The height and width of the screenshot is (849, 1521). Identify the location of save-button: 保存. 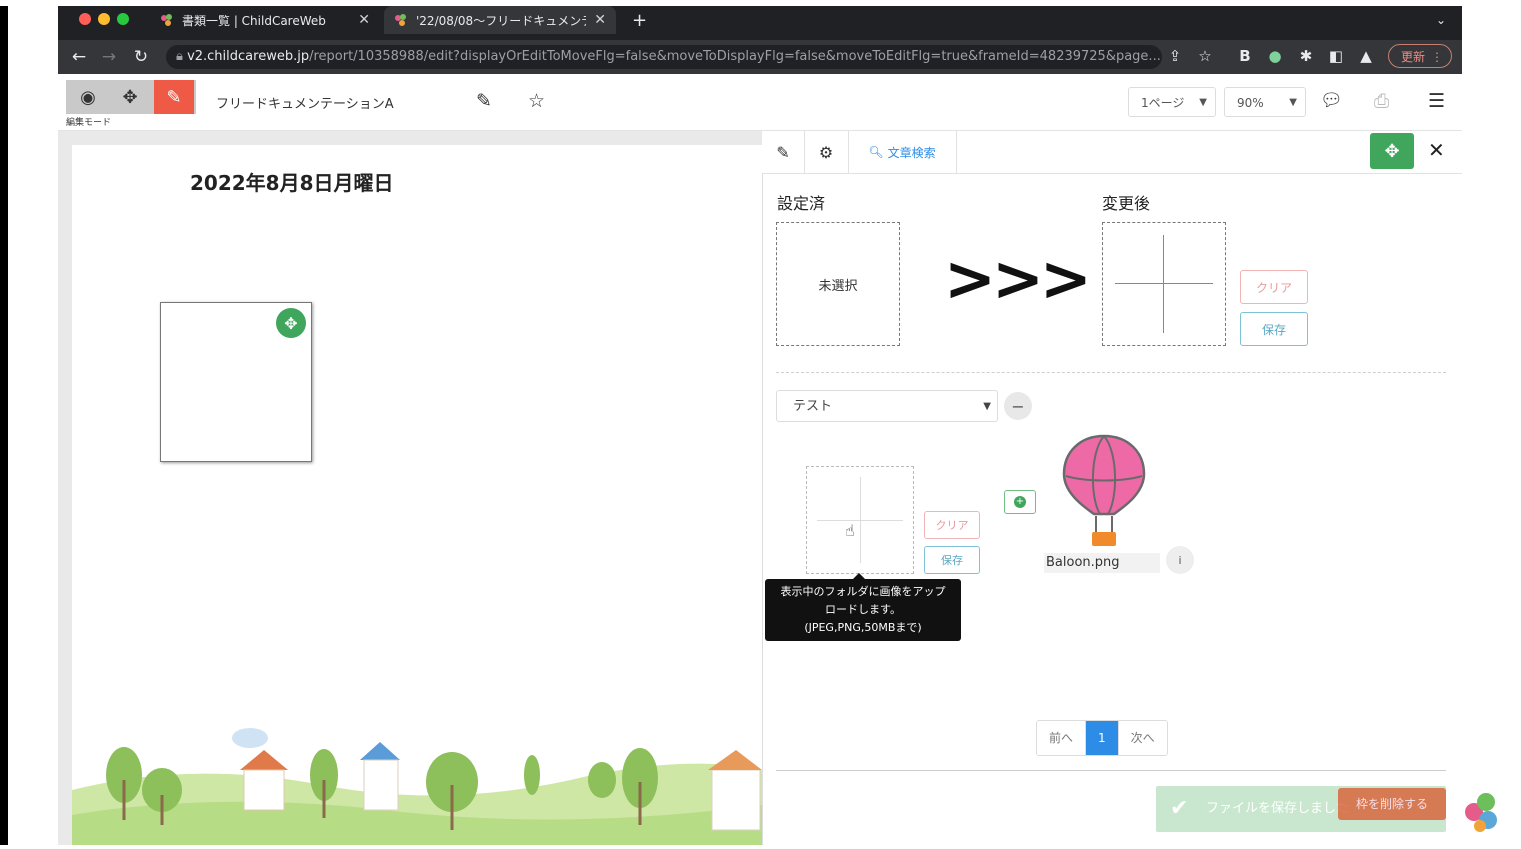
(1274, 329).